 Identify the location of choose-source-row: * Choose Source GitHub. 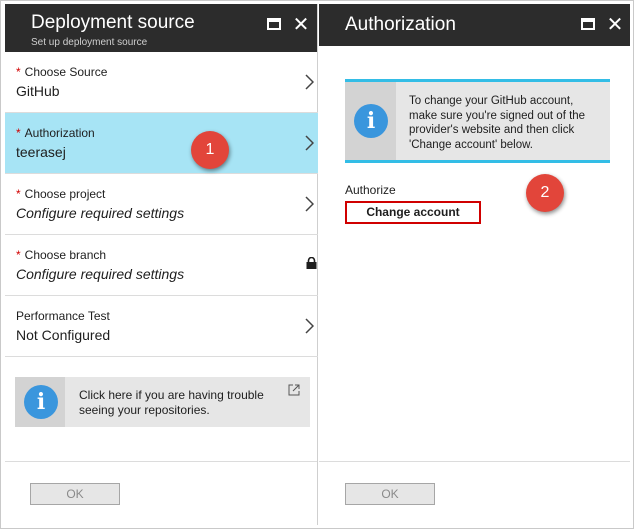
(161, 82).